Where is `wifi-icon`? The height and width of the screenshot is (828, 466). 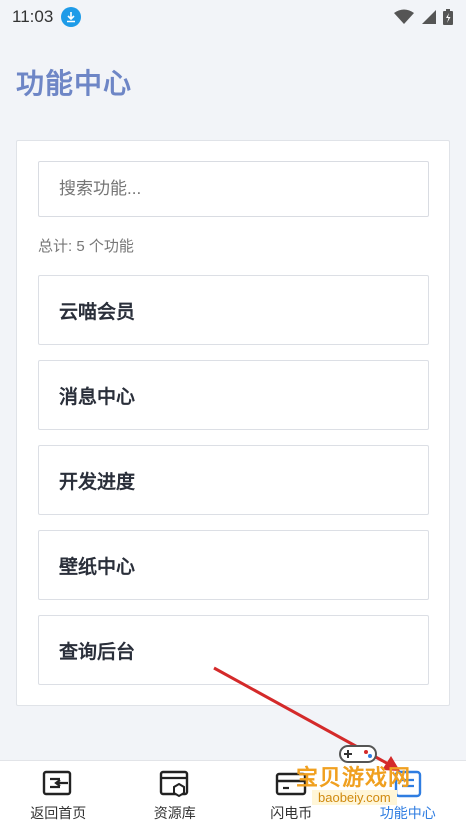
wifi-icon is located at coordinates (404, 16).